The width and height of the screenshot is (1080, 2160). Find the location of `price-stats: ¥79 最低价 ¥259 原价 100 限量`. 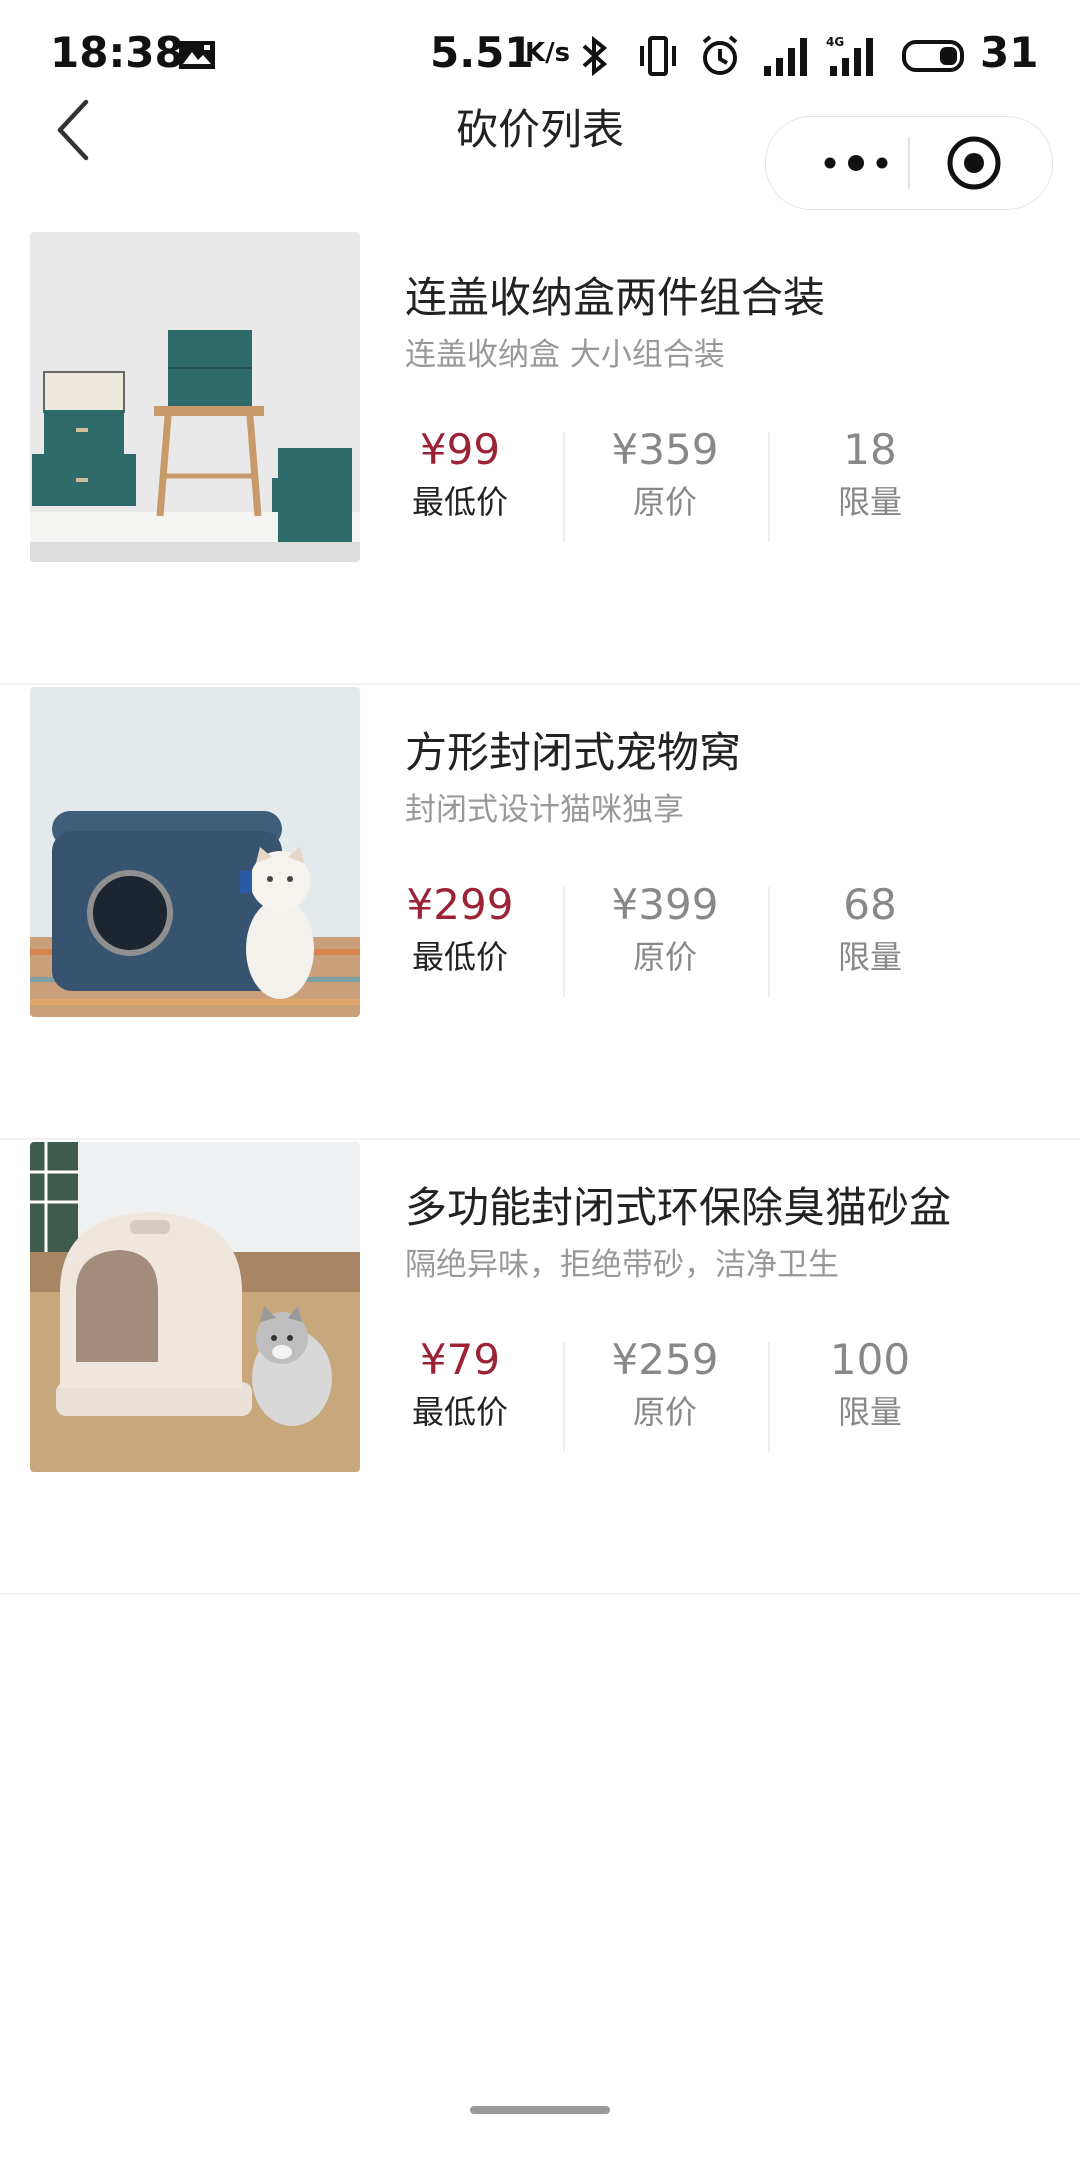

price-stats: ¥79 最低价 ¥259 原价 100 限量 is located at coordinates (700, 1391).